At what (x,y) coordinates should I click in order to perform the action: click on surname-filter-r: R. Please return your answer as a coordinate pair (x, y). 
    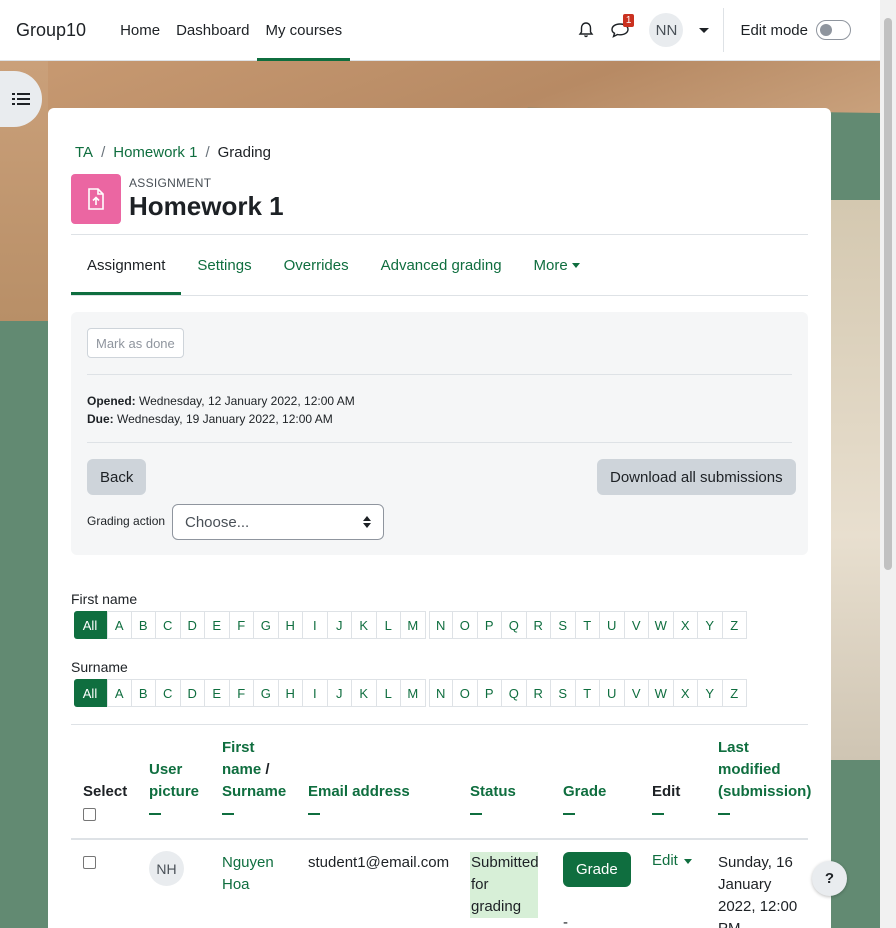
    Looking at the image, I should click on (538, 693).